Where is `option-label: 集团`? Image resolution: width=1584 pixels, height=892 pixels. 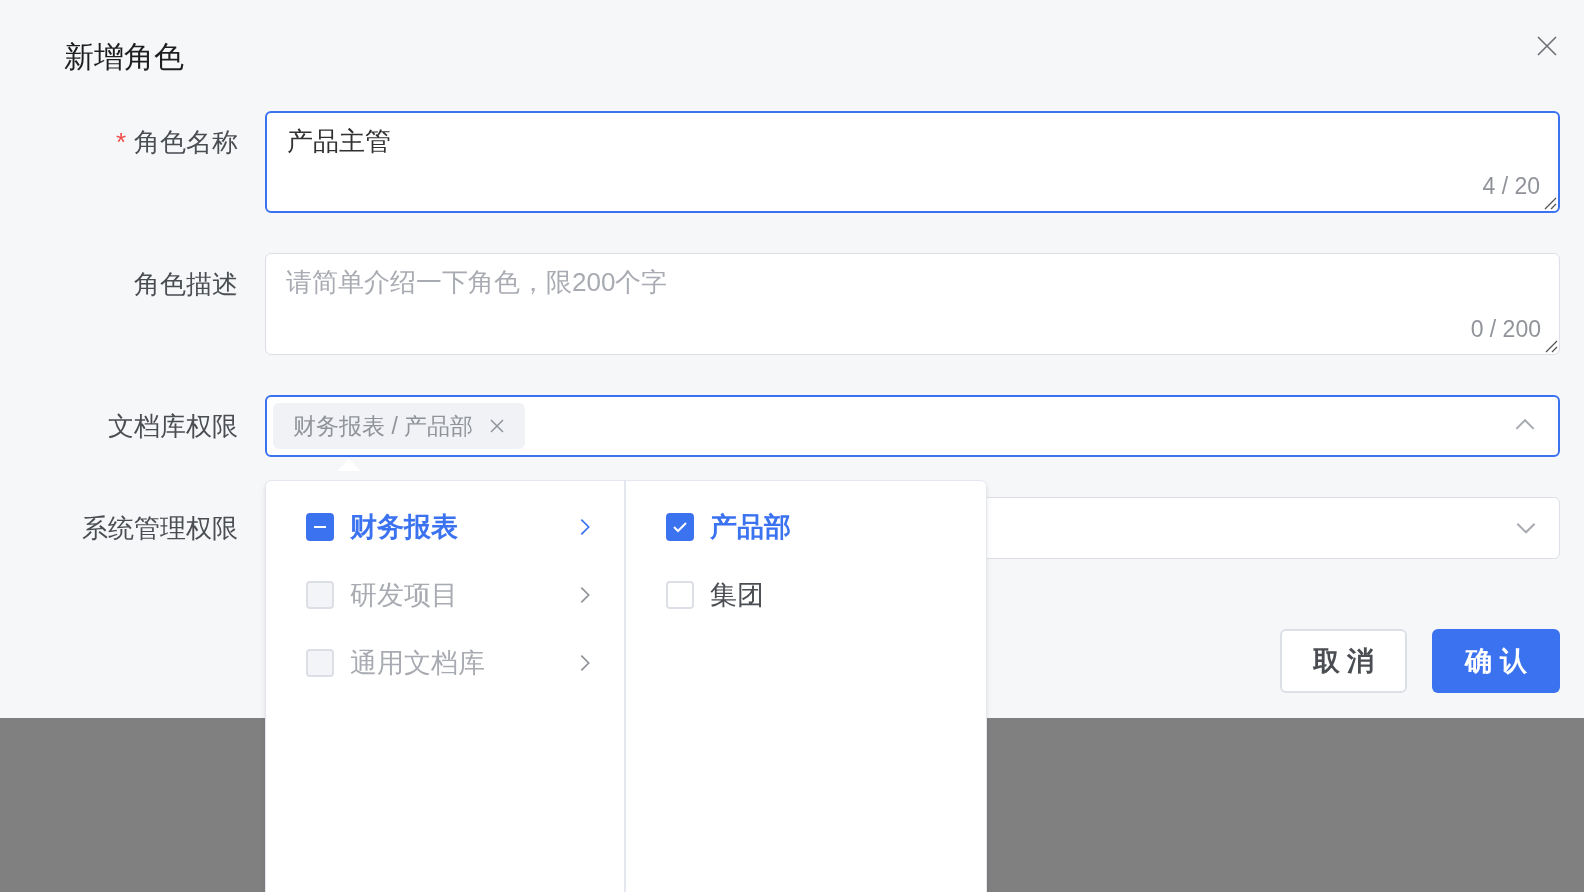
option-label: 集团 is located at coordinates (737, 595).